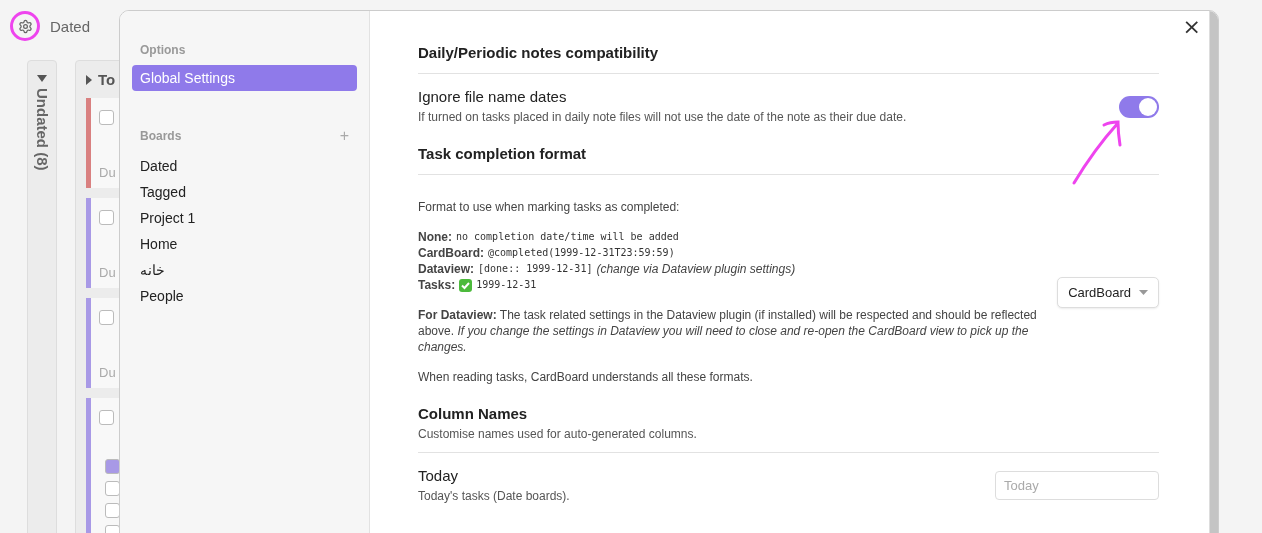 The height and width of the screenshot is (533, 1262). I want to click on sidebar-item: Dated, so click(244, 166).